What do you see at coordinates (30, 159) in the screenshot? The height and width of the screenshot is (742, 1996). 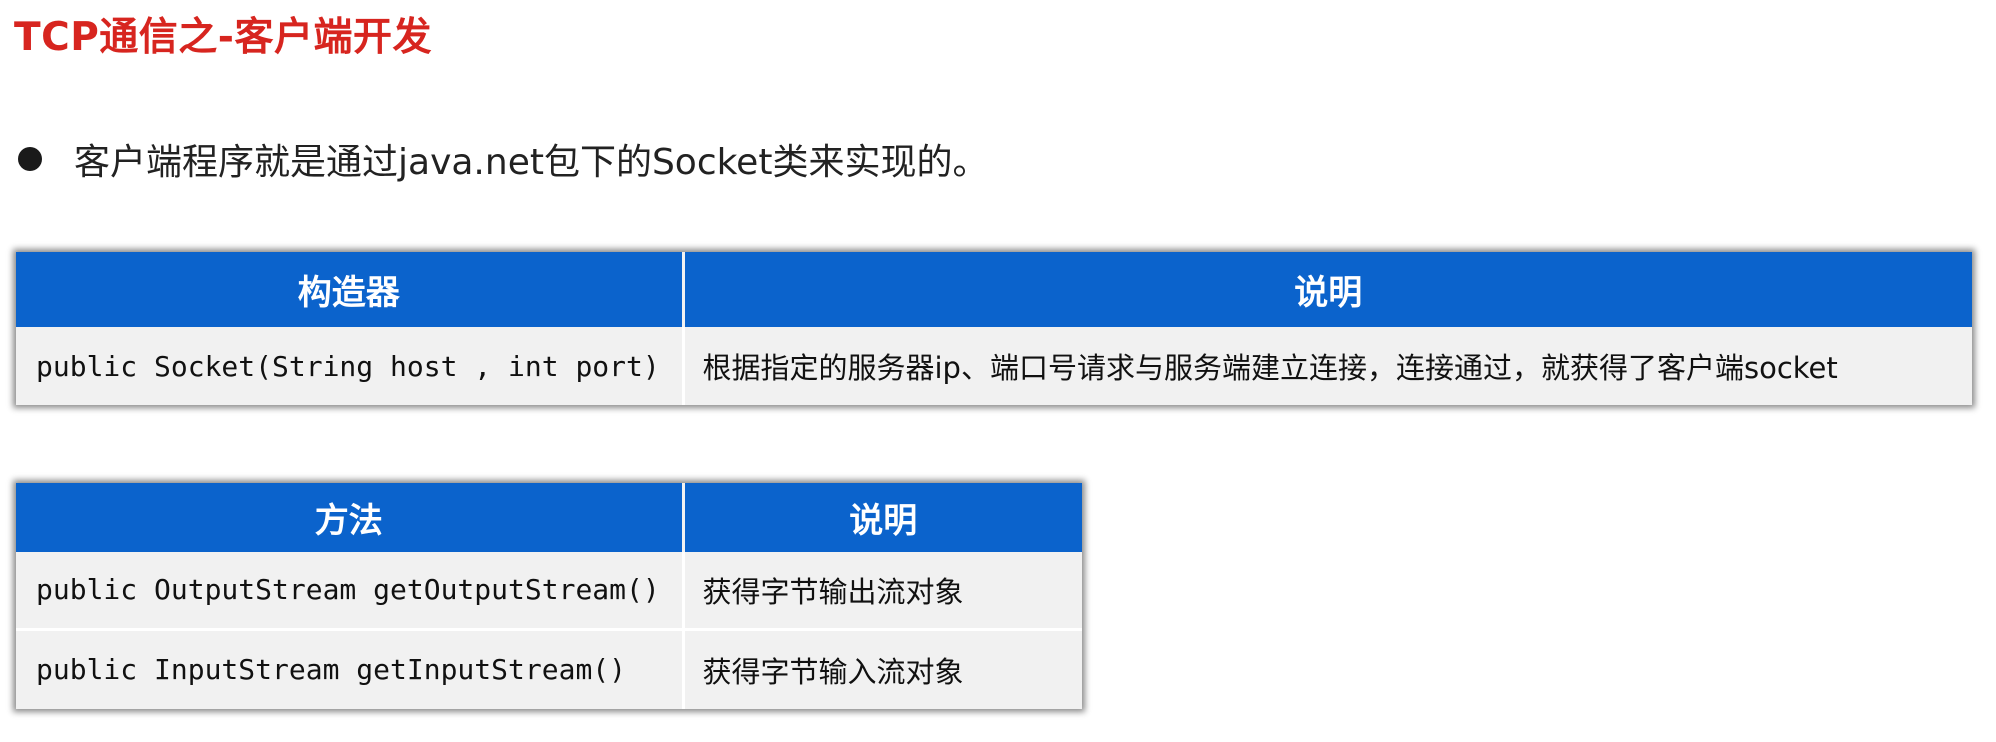 I see `bullet-dot-icon` at bounding box center [30, 159].